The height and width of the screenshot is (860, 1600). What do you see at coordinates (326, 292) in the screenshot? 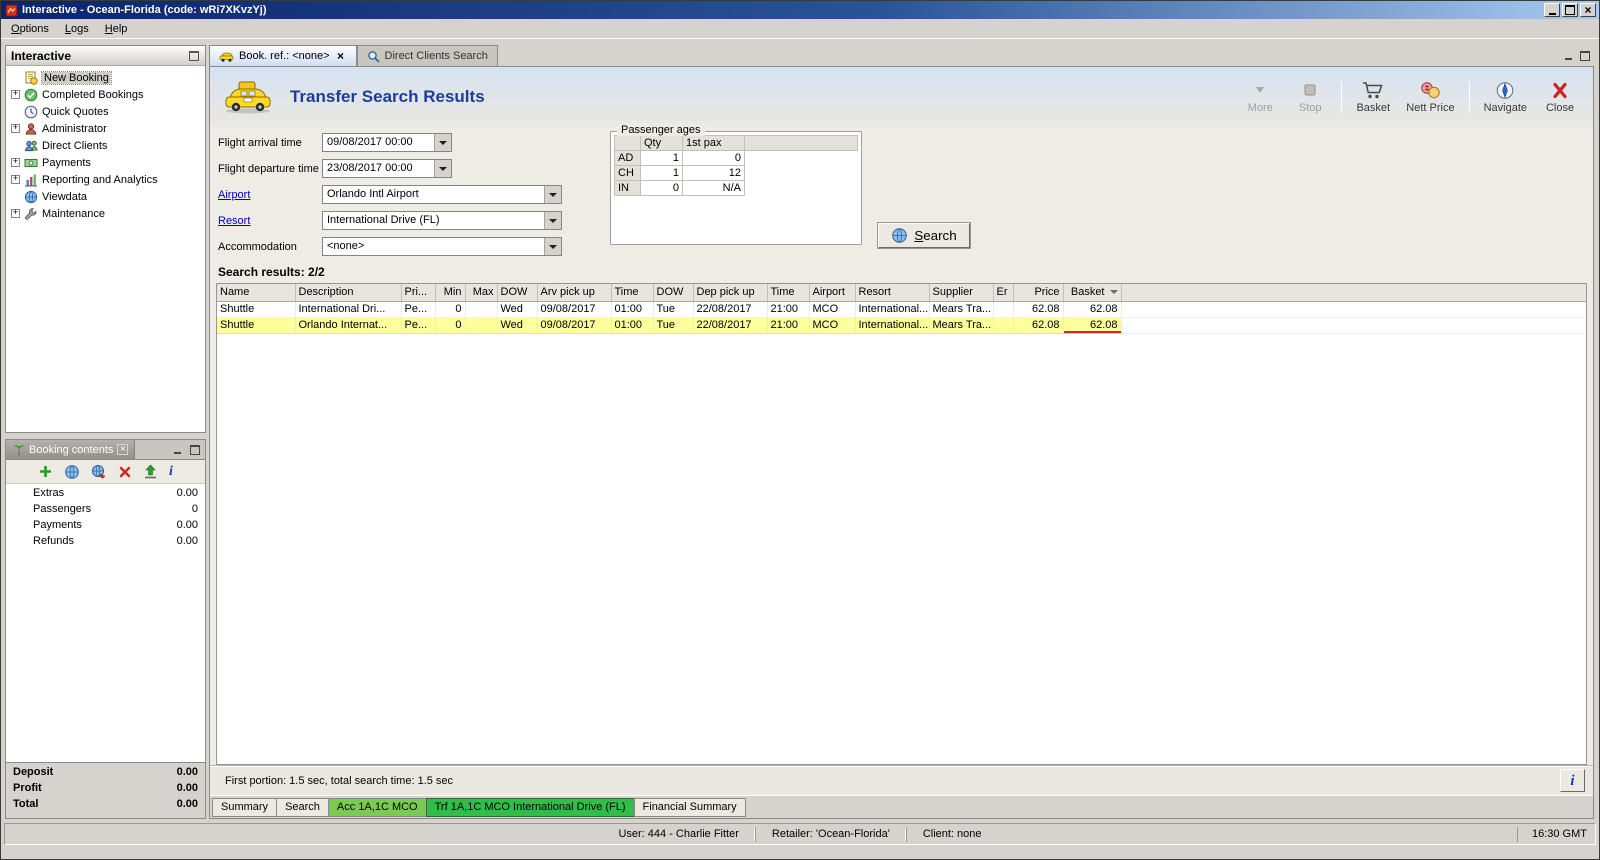
I see `column-header-label: Description` at bounding box center [326, 292].